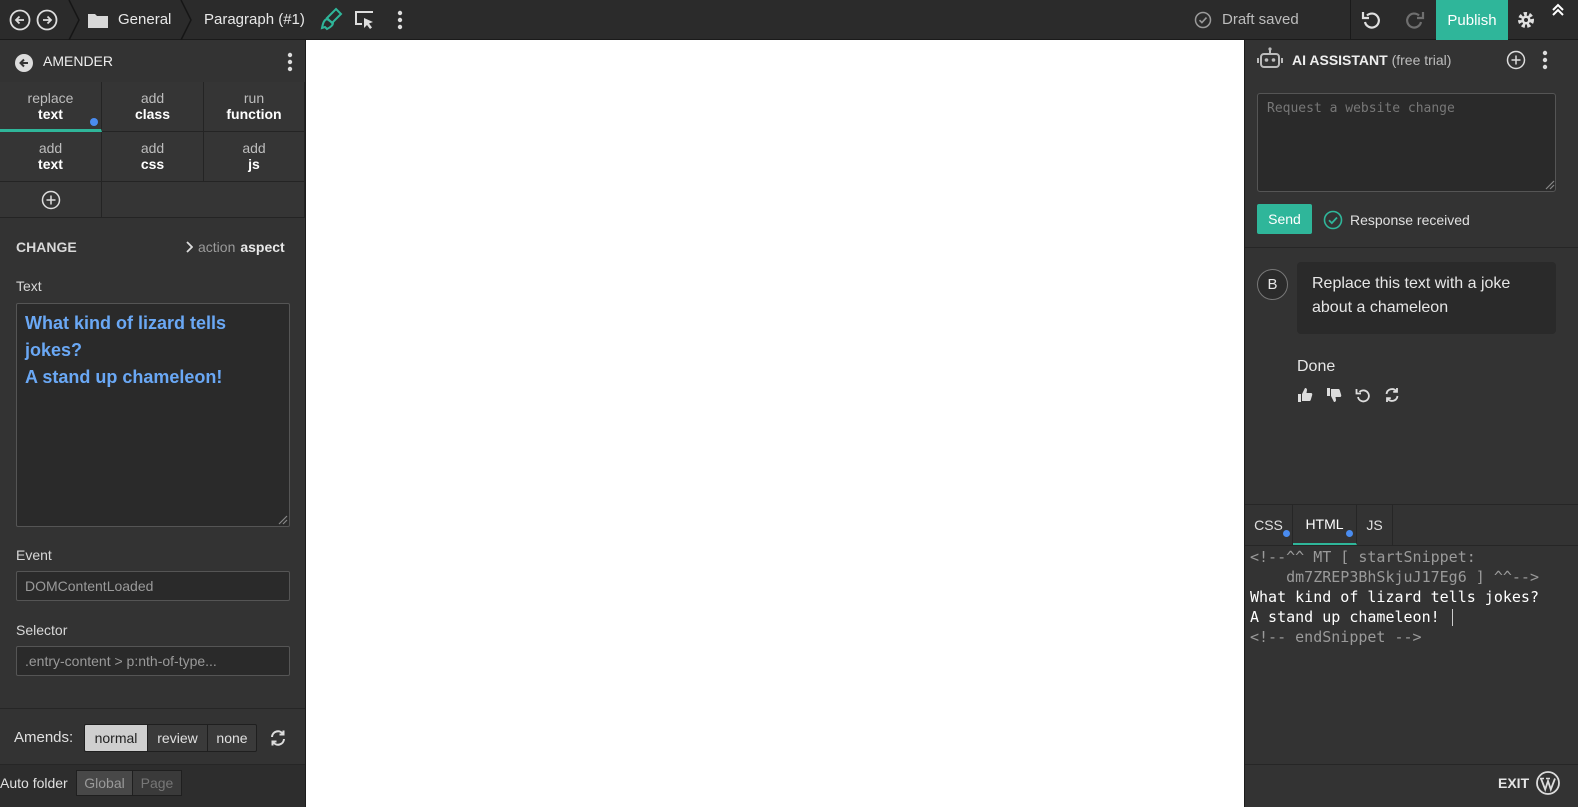 The width and height of the screenshot is (1578, 807). I want to click on autofolder-global: Global, so click(104, 783).